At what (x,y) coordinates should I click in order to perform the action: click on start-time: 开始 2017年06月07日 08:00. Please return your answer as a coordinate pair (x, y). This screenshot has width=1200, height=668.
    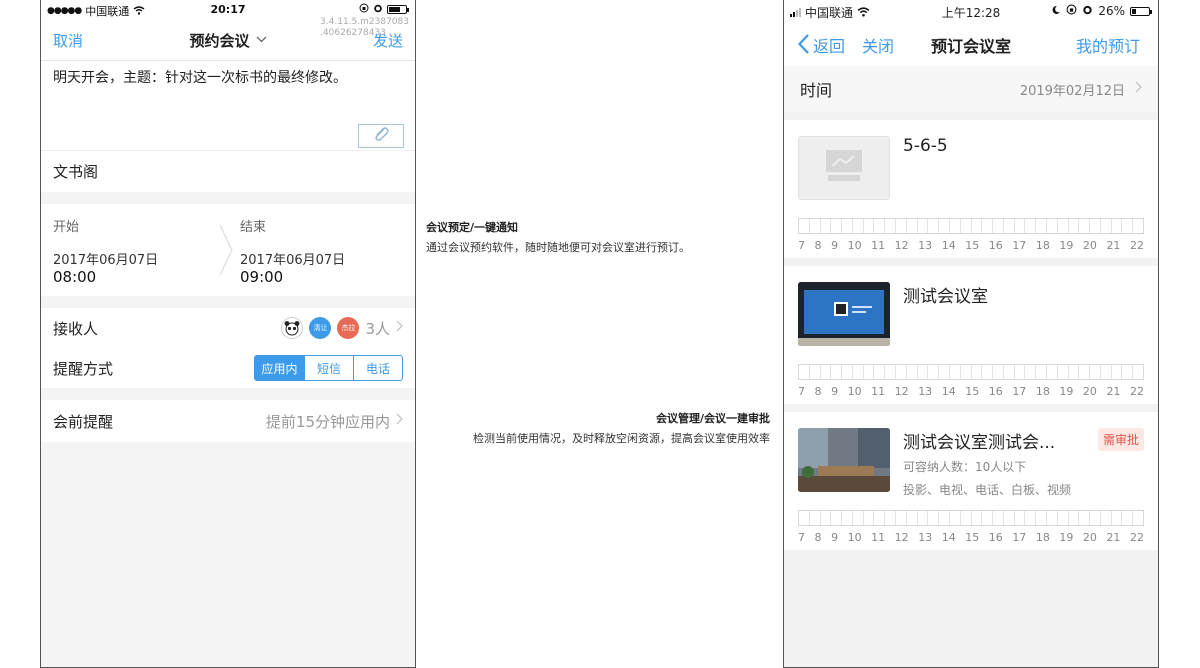
    Looking at the image, I should click on (134, 250).